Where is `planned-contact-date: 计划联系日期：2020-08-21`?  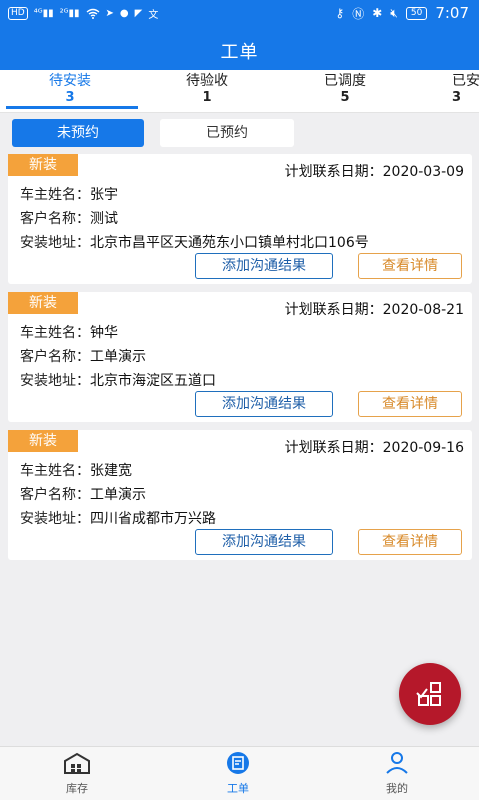
planned-contact-date: 计划联系日期：2020-08-21 is located at coordinates (374, 309).